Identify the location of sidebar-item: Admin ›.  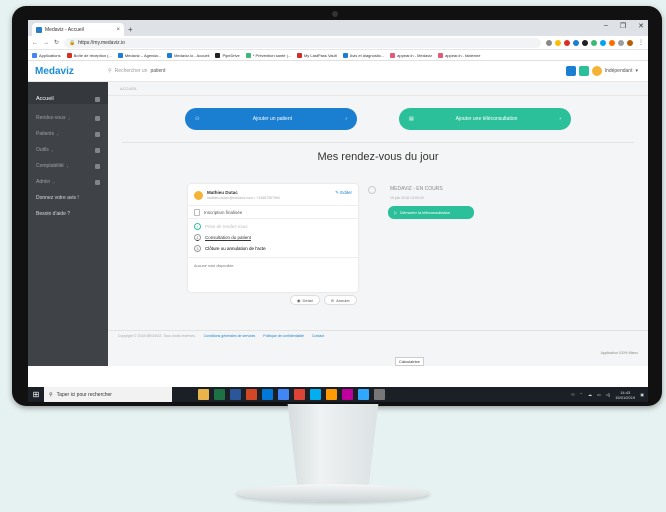
(68, 182).